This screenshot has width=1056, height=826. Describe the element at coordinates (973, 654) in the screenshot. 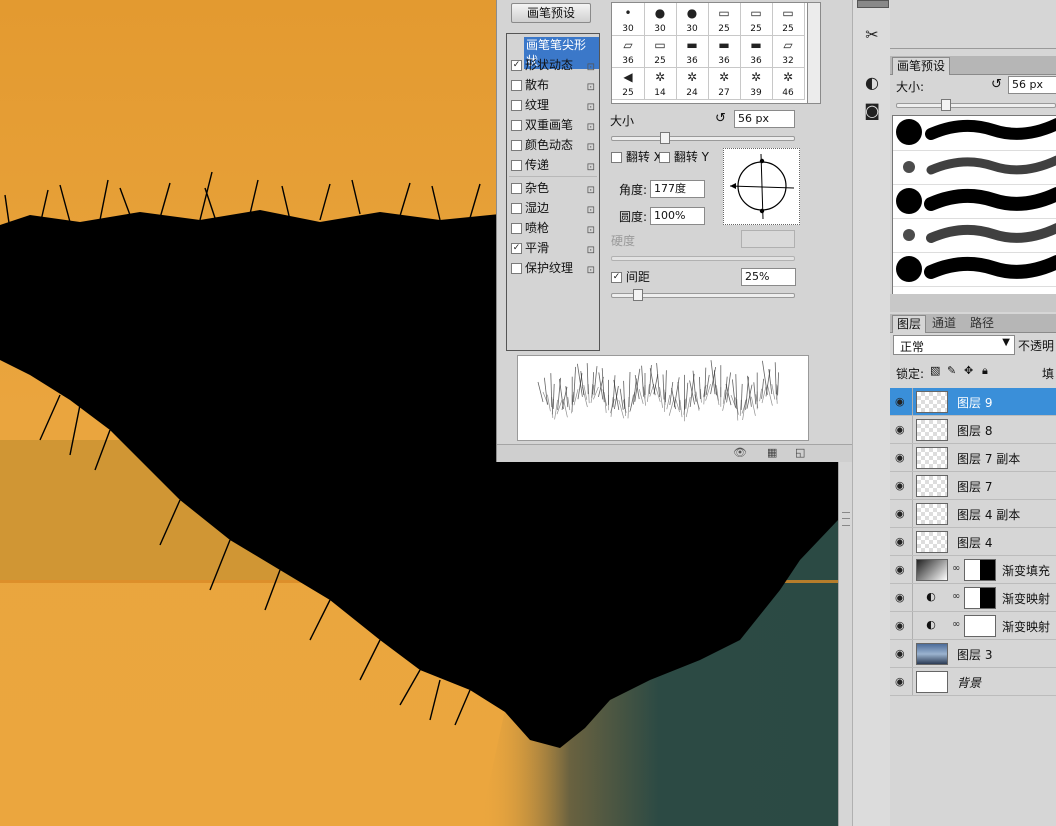

I see `layer-row: ◉ 图层 3` at that location.